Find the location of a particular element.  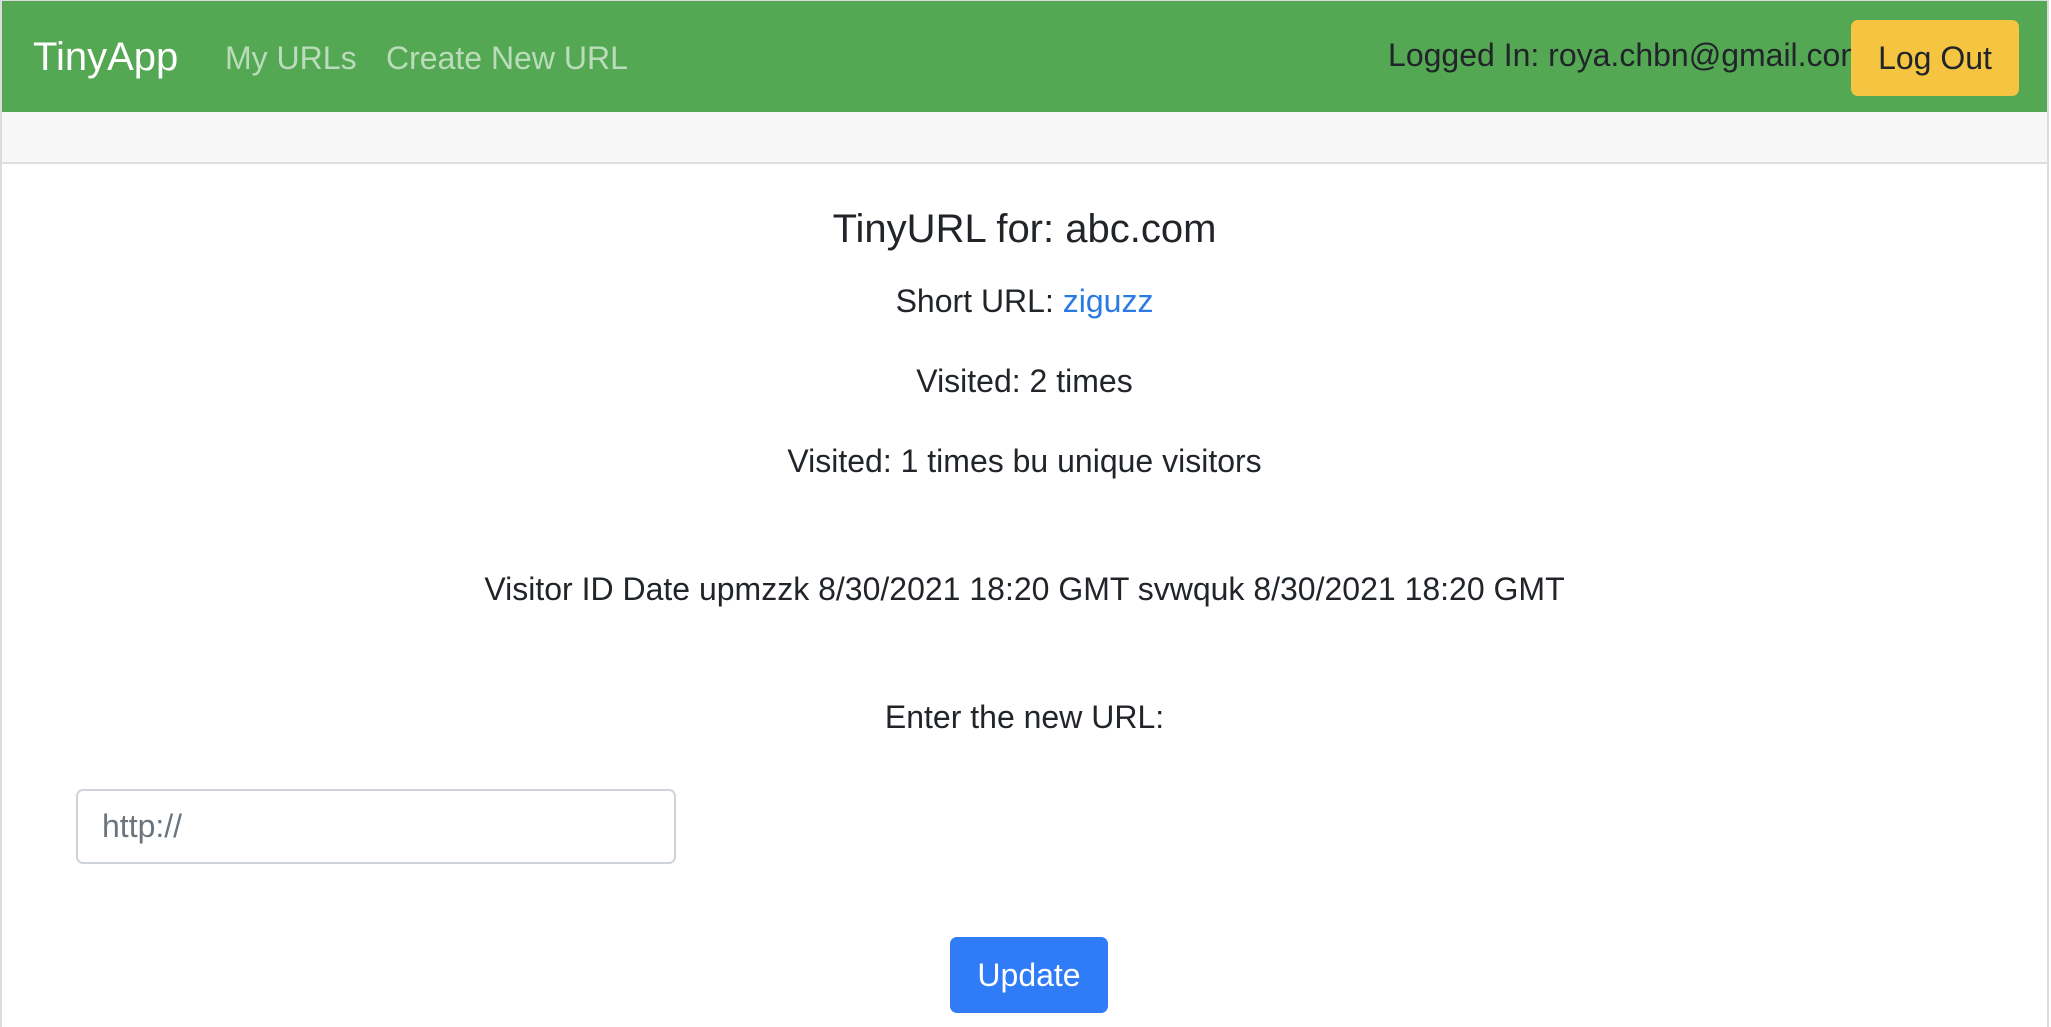

table-header-date: Date is located at coordinates (656, 589).